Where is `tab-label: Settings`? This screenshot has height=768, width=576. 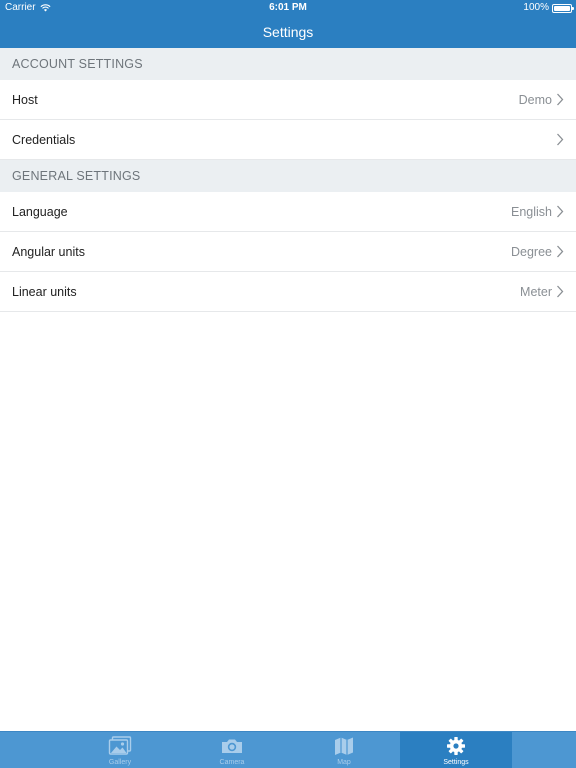
tab-label: Settings is located at coordinates (456, 762).